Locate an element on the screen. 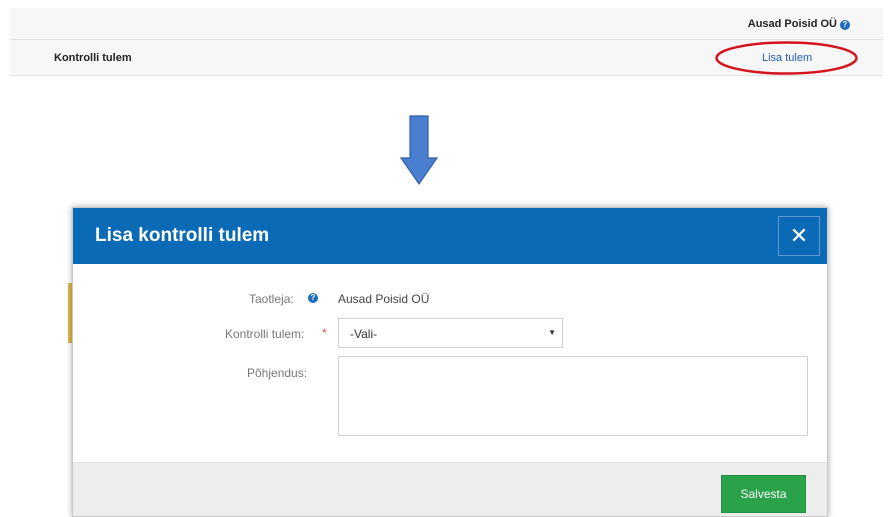 This screenshot has width=893, height=517. applicant-value: Ausad Poisid OÜ is located at coordinates (384, 299).